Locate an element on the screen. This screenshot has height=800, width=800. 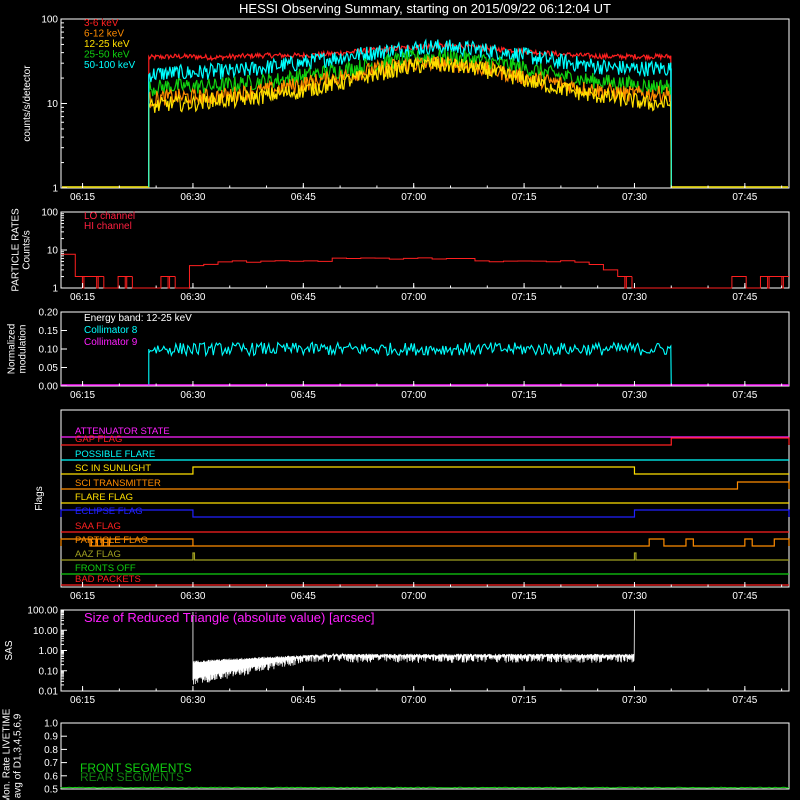
particle-rates-xtick-label: 07:45 is located at coordinates (744, 297).